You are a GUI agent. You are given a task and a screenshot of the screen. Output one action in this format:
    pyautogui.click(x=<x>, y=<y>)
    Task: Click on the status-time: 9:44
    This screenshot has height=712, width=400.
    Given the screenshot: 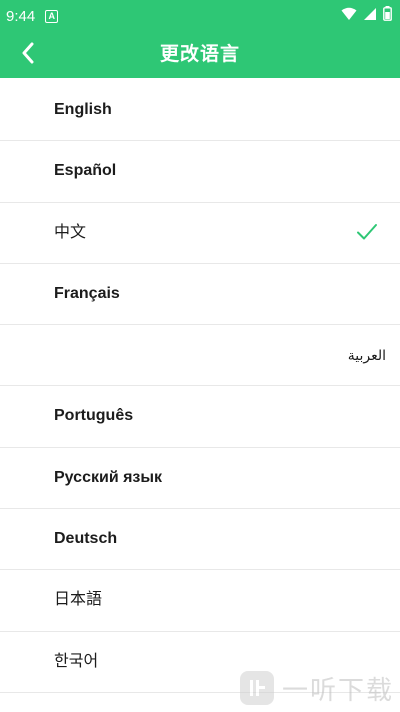 What is the action you would take?
    pyautogui.click(x=21, y=16)
    